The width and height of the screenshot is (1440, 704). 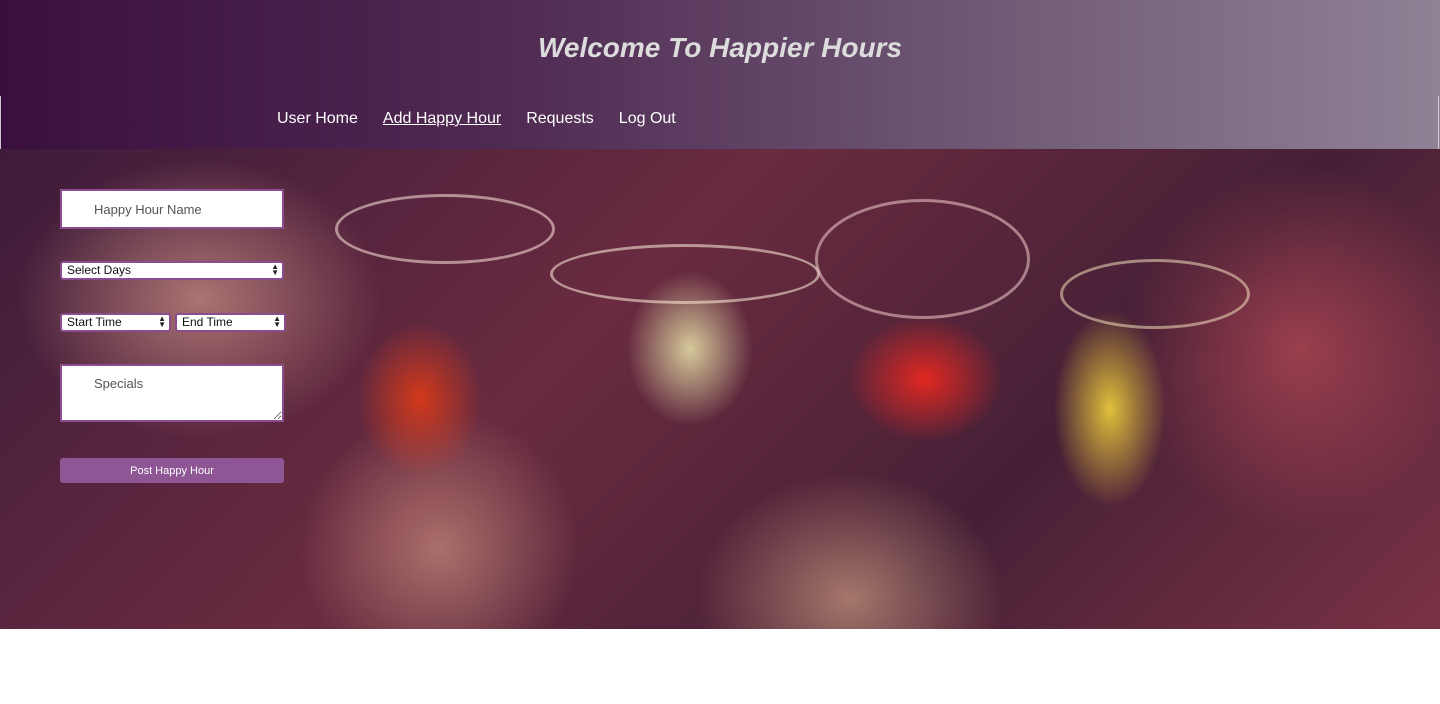 I want to click on site-title: Welcome To Happier Hours, so click(x=720, y=47).